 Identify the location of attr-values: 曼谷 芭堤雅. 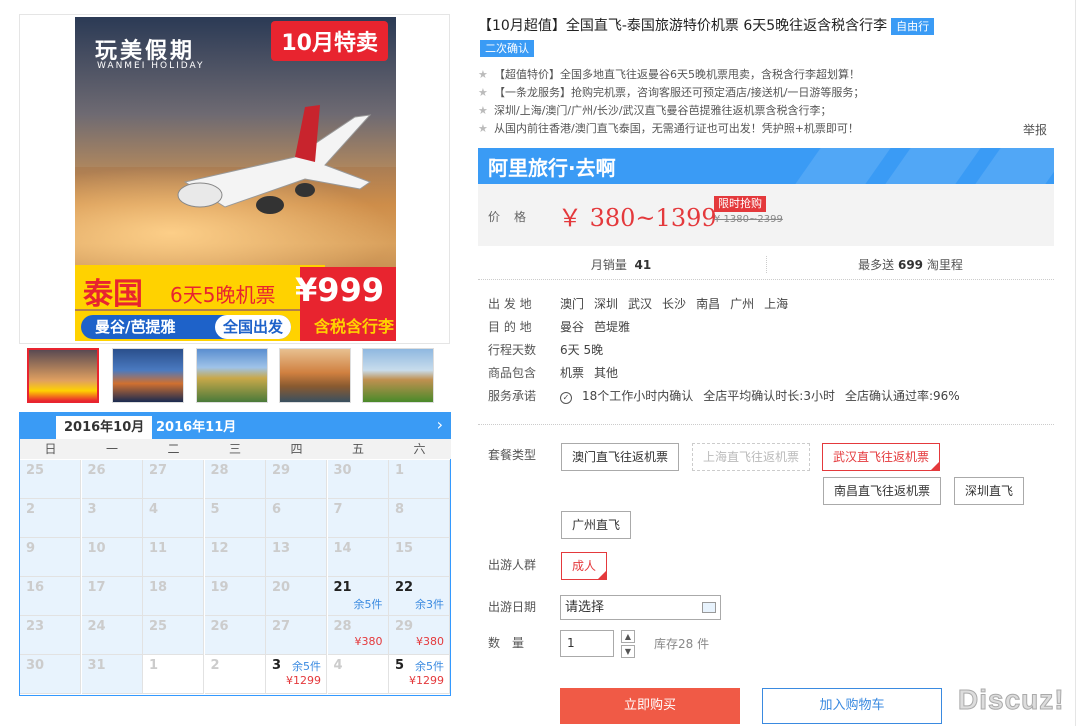
(600, 327).